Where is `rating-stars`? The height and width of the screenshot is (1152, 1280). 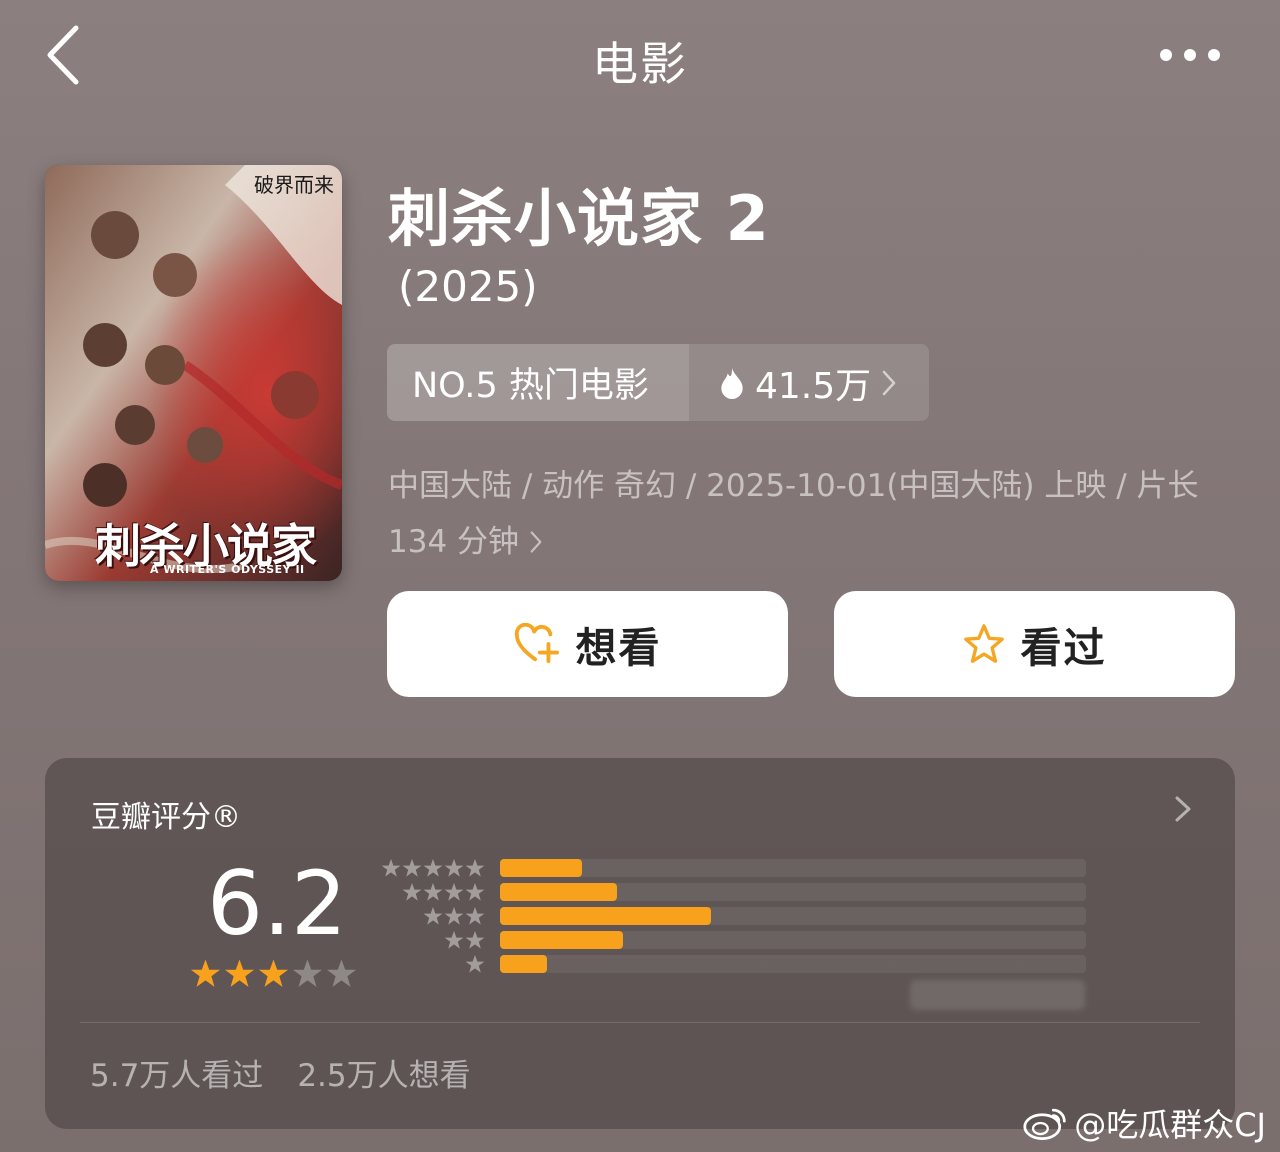 rating-stars is located at coordinates (273, 973).